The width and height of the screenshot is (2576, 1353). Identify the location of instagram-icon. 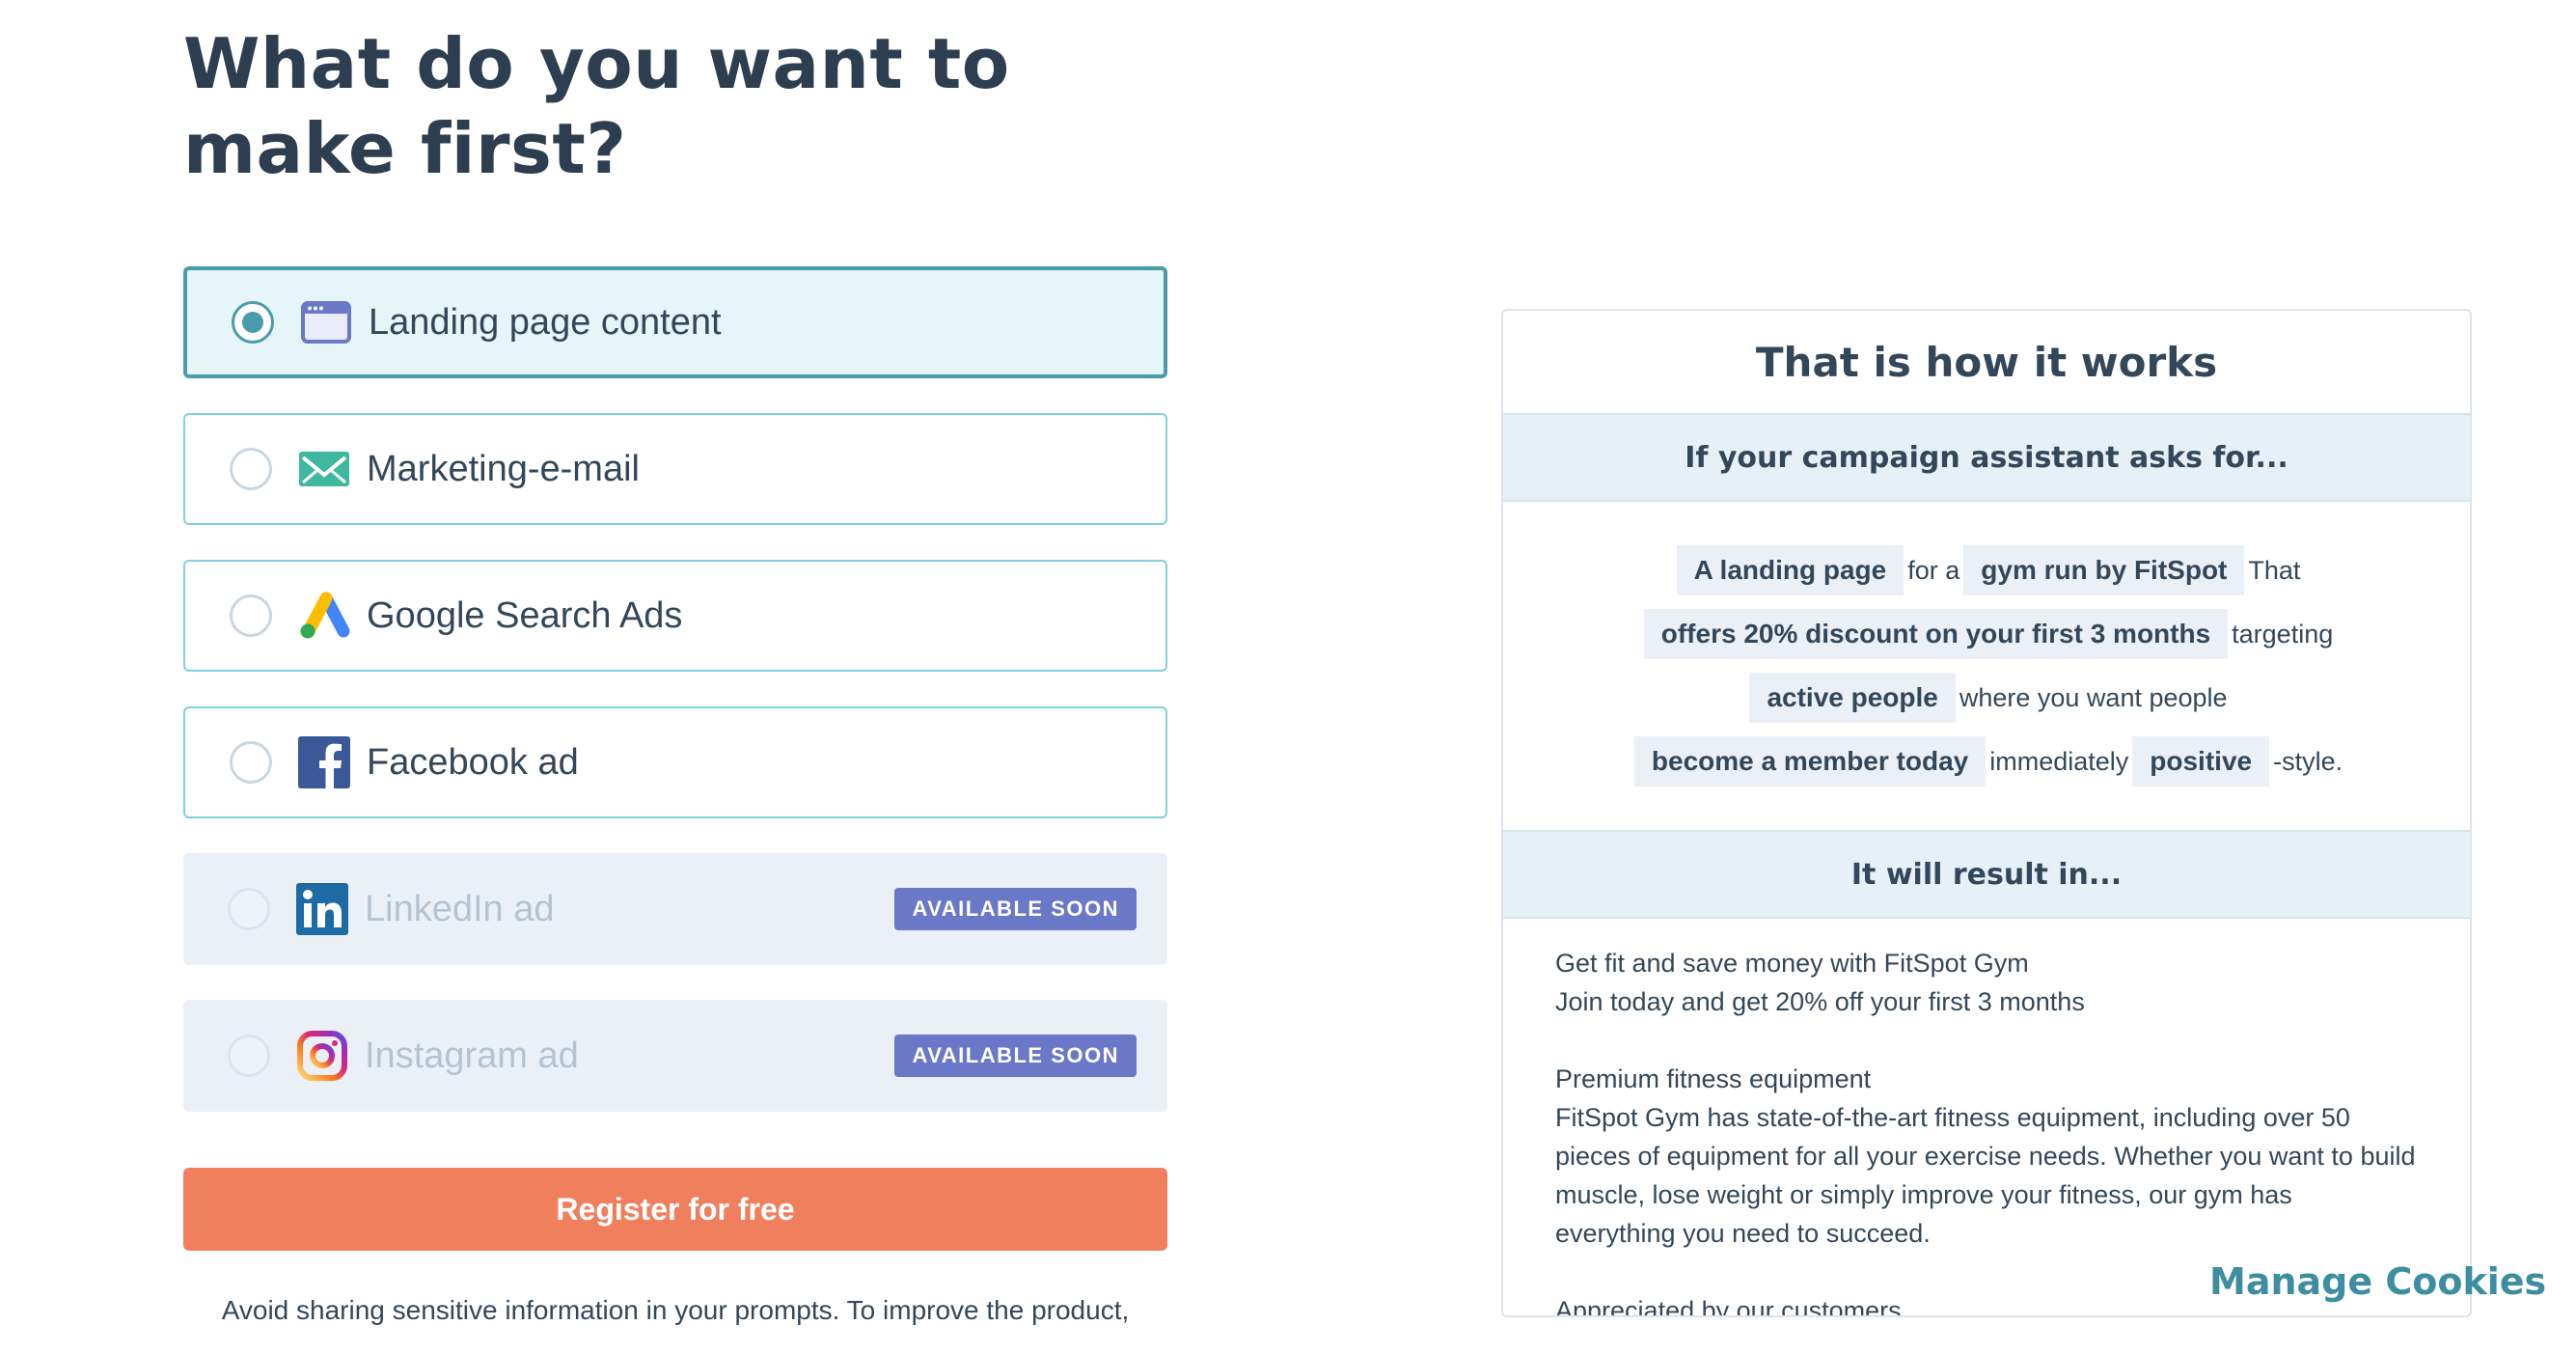
(322, 1056).